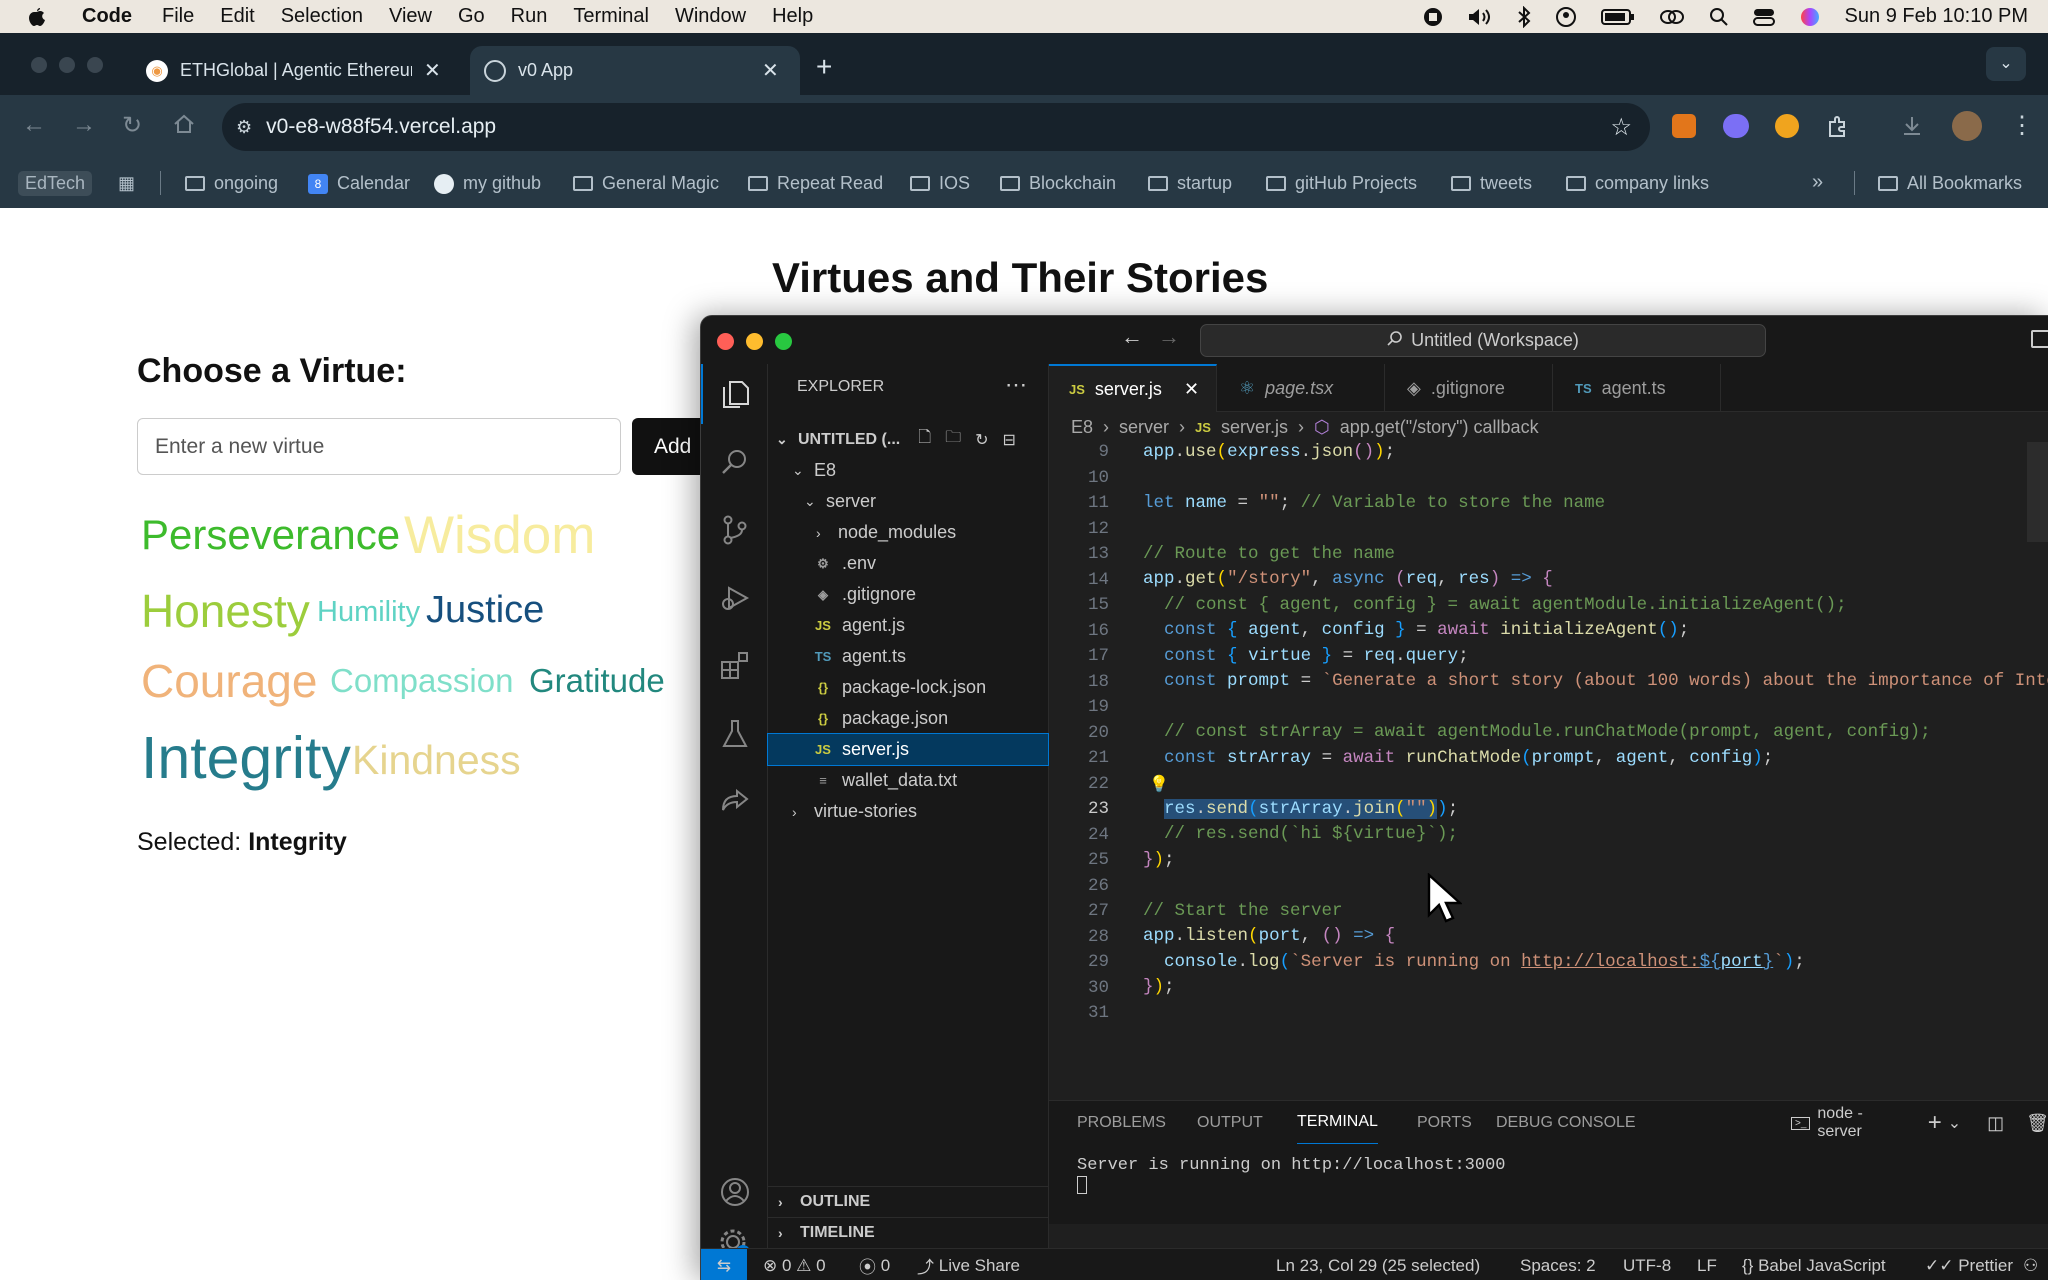 The image size is (2048, 1280). What do you see at coordinates (874, 1264) in the screenshot?
I see `ports-status: ⦿ 0` at bounding box center [874, 1264].